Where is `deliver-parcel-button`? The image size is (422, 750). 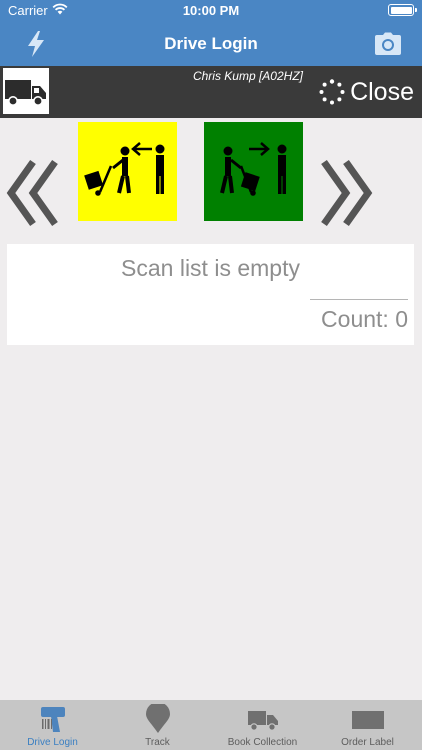
deliver-parcel-button is located at coordinates (253, 171).